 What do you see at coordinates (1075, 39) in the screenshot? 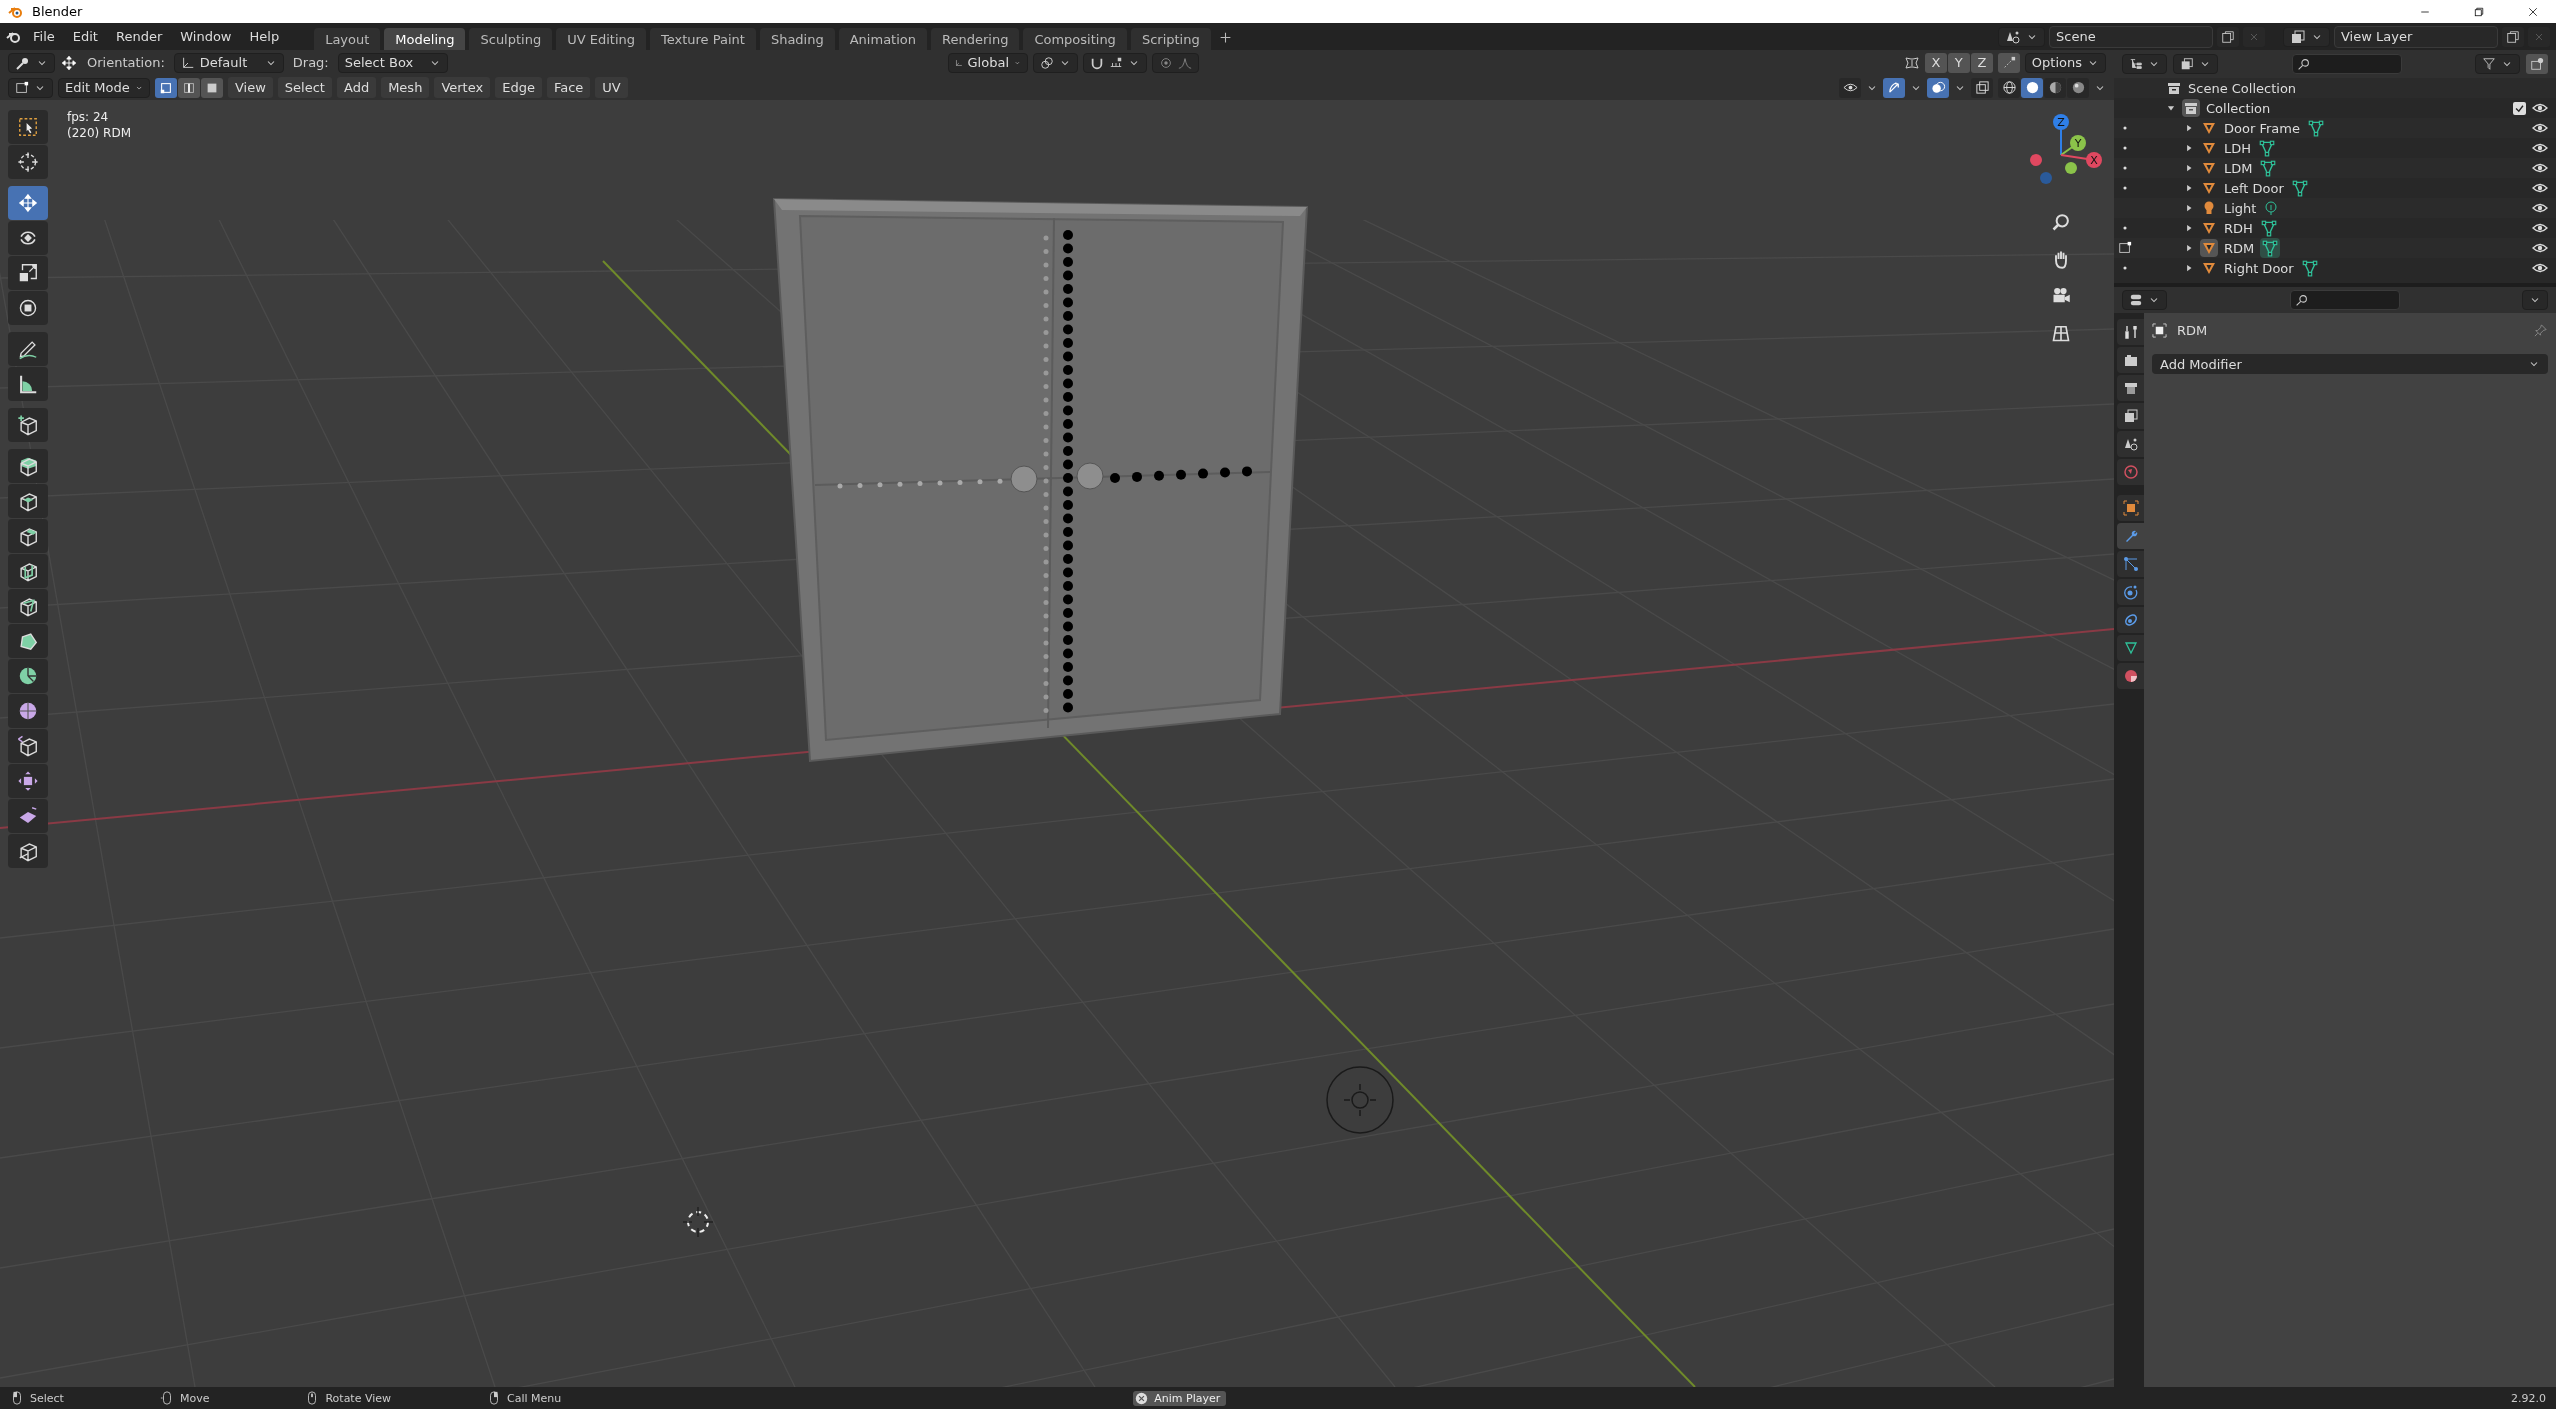
I see `workspace-tab: Compositing` at bounding box center [1075, 39].